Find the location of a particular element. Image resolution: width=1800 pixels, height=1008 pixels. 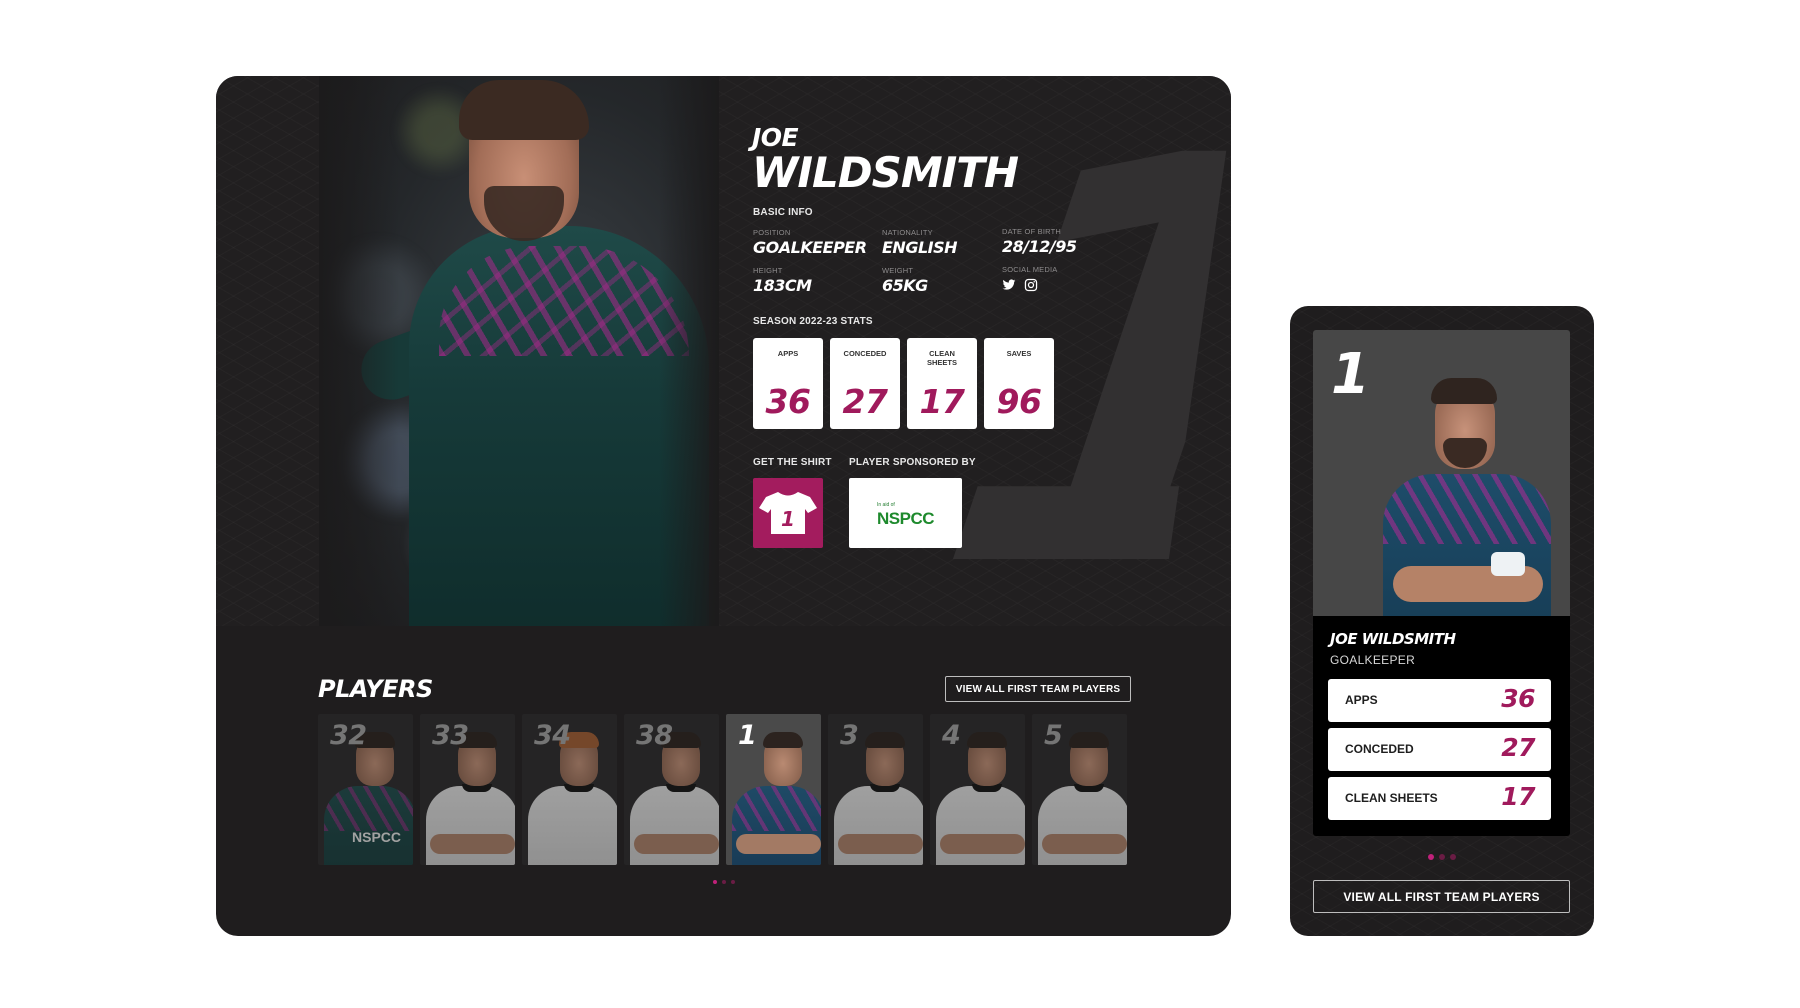

stat-label: SAVES is located at coordinates (1019, 353).